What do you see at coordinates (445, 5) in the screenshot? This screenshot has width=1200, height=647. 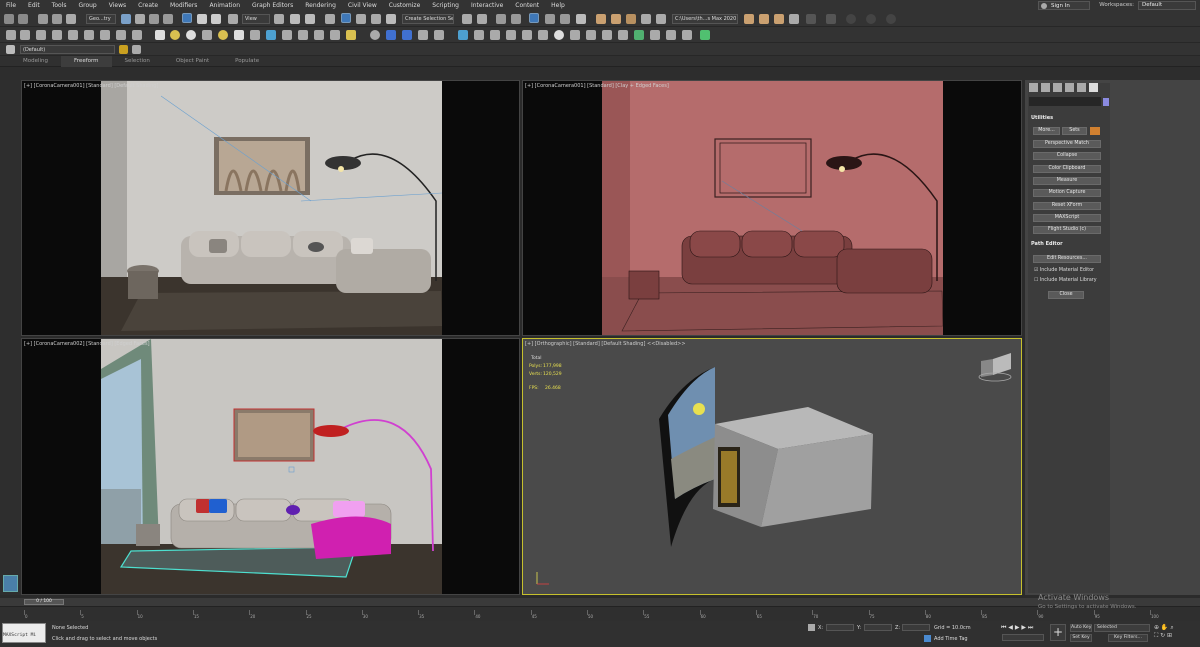 I see `menu-item-scripting: Scripting` at bounding box center [445, 5].